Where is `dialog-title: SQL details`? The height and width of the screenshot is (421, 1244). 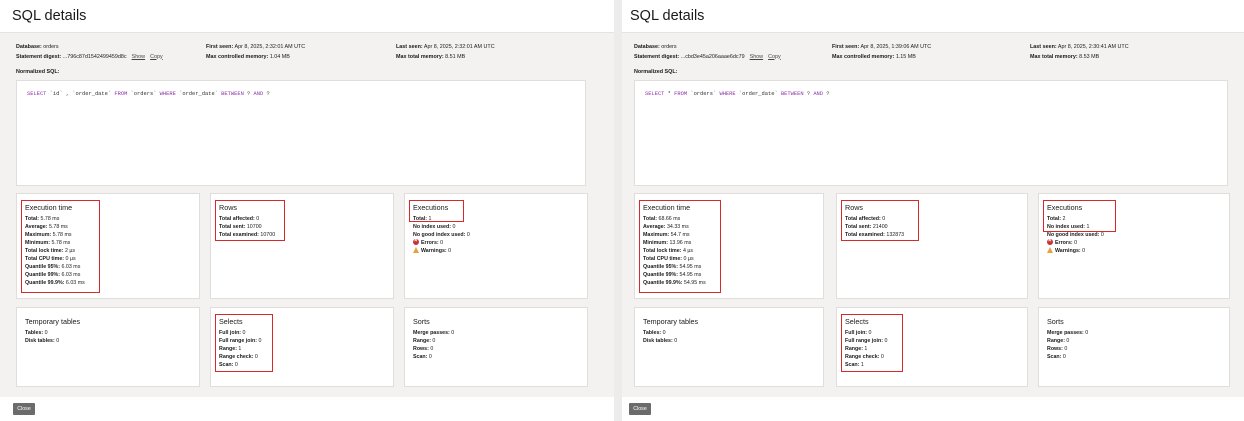
dialog-title: SQL details is located at coordinates (49, 16).